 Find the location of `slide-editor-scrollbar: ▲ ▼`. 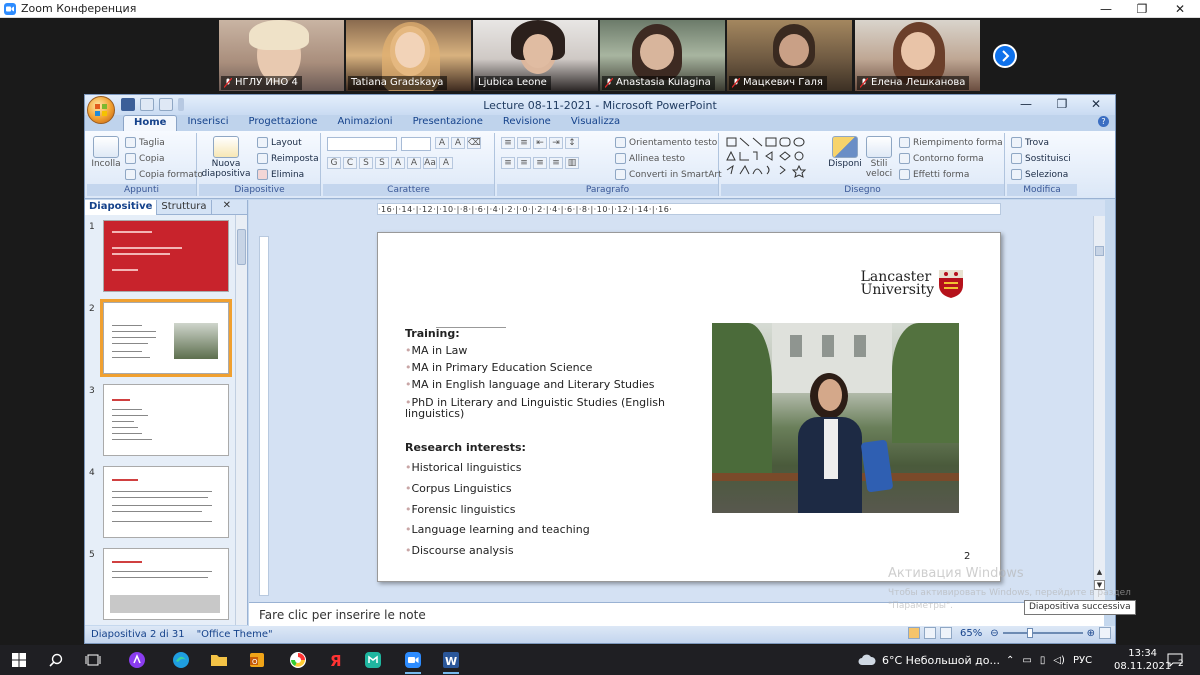

slide-editor-scrollbar: ▲ ▼ is located at coordinates (1099, 409).